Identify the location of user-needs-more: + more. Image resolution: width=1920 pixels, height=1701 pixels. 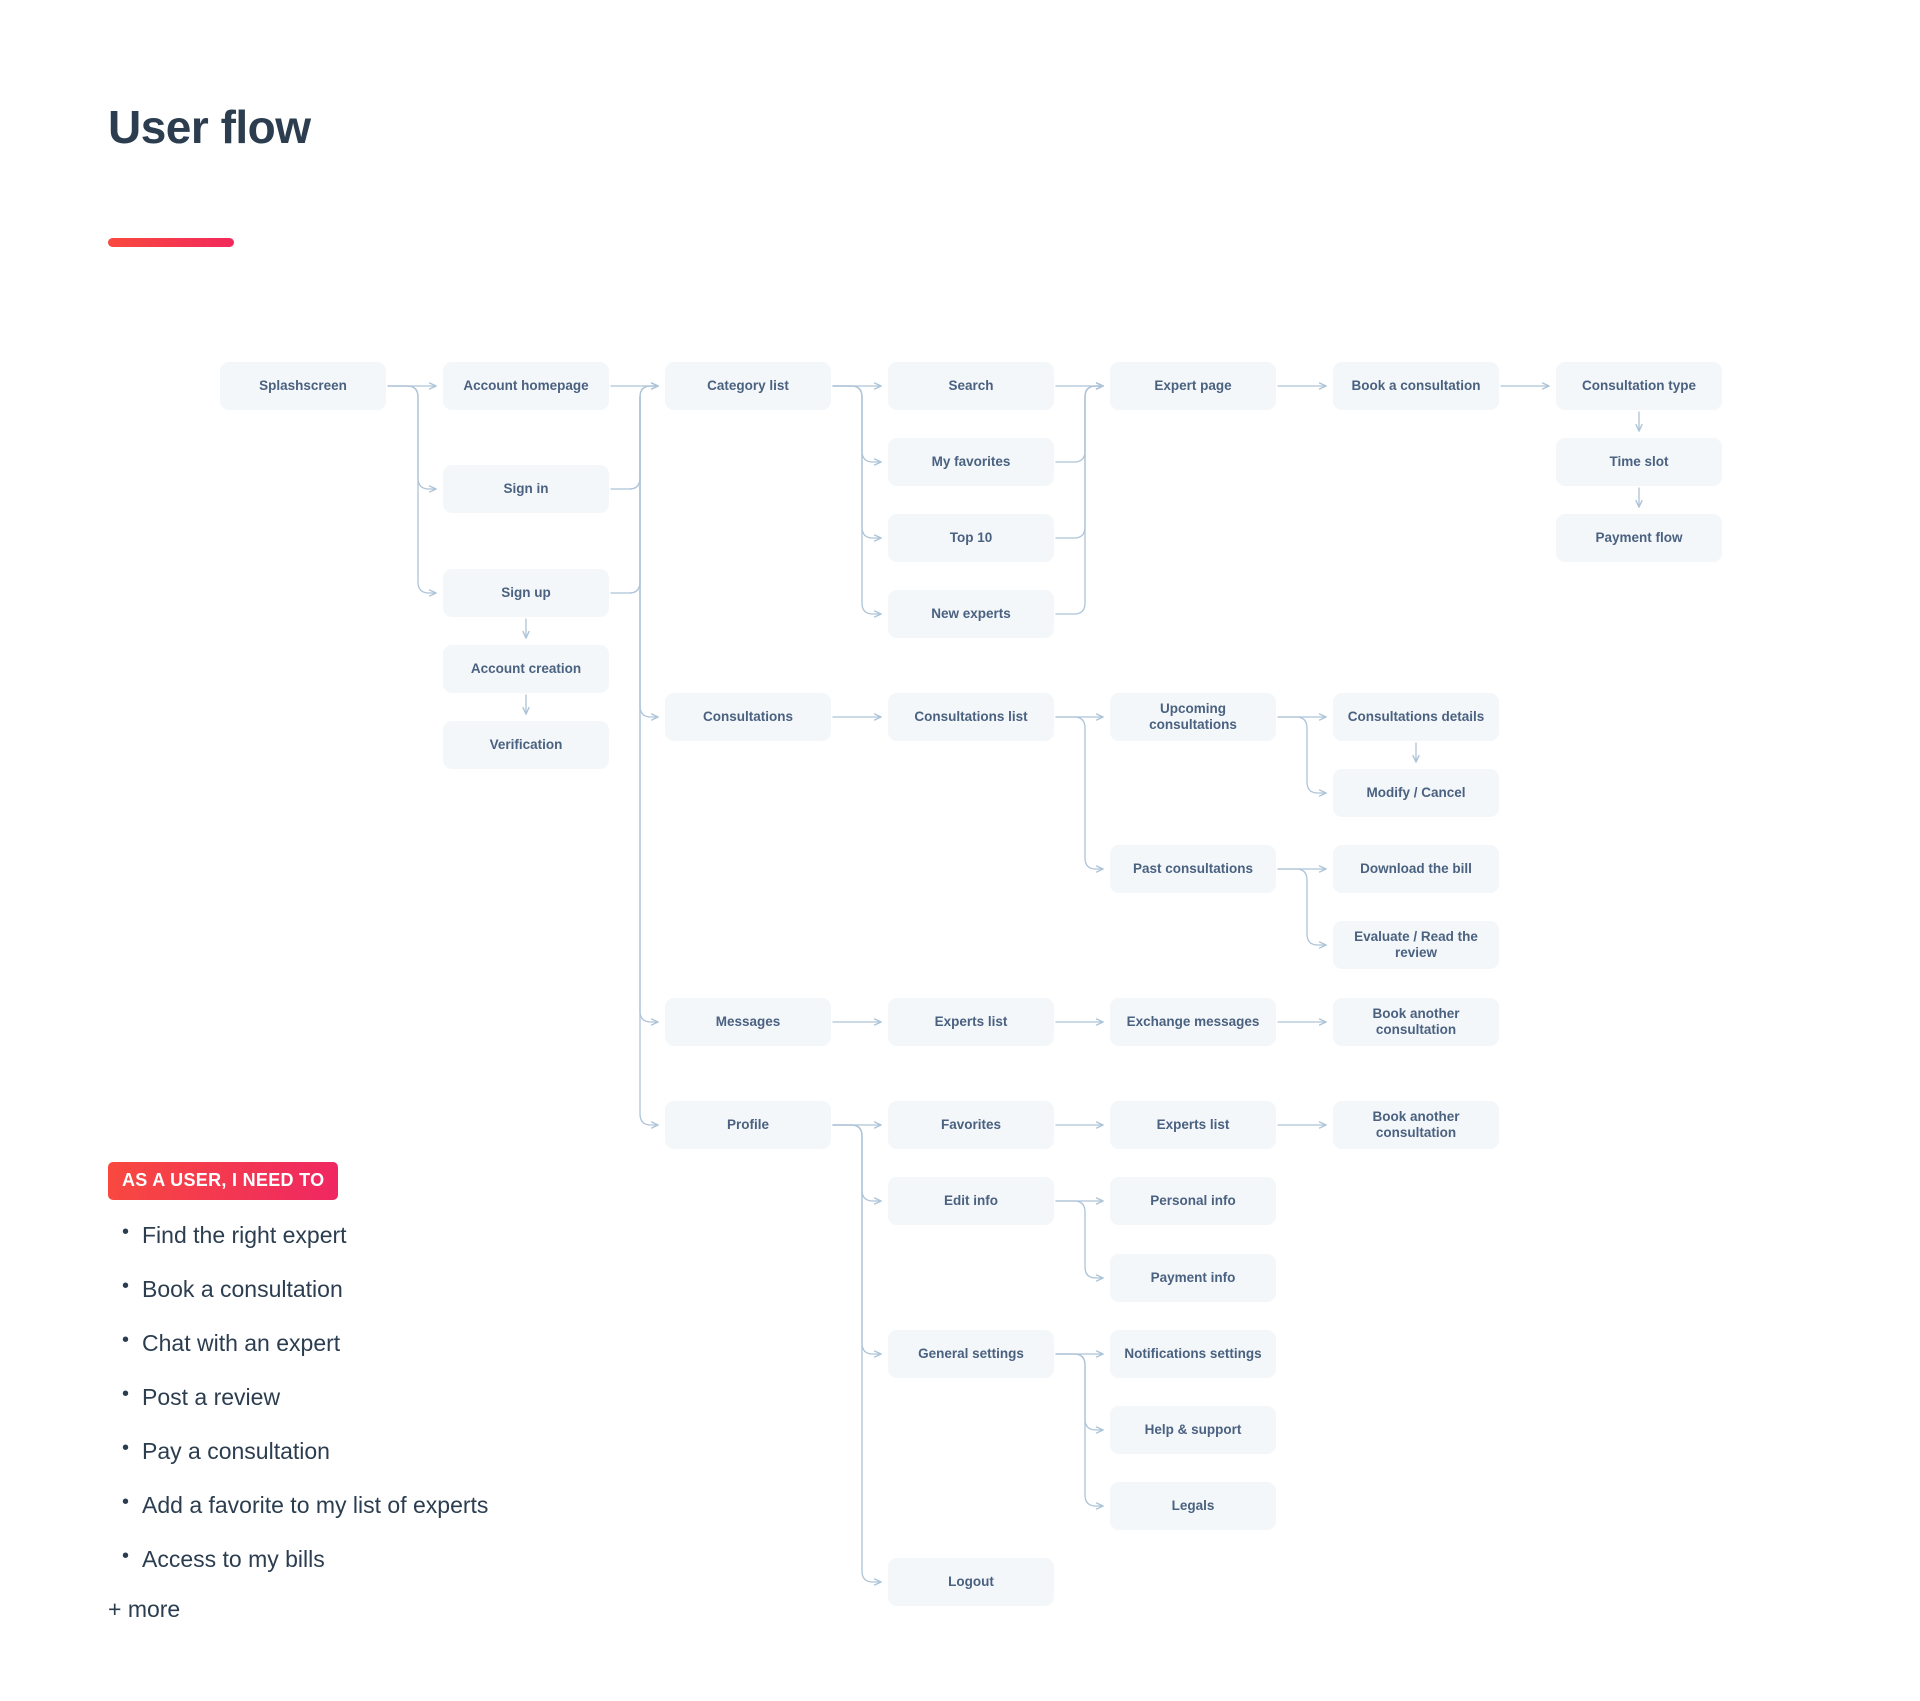
(144, 1609).